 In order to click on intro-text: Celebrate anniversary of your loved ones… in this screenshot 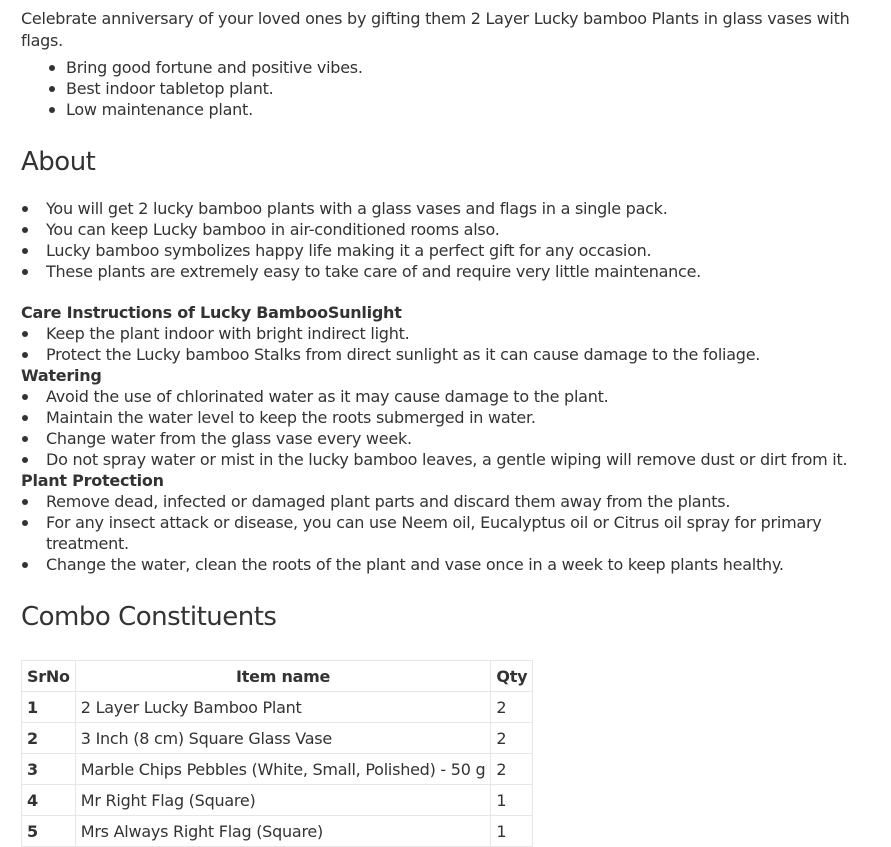, I will do `click(435, 29)`.